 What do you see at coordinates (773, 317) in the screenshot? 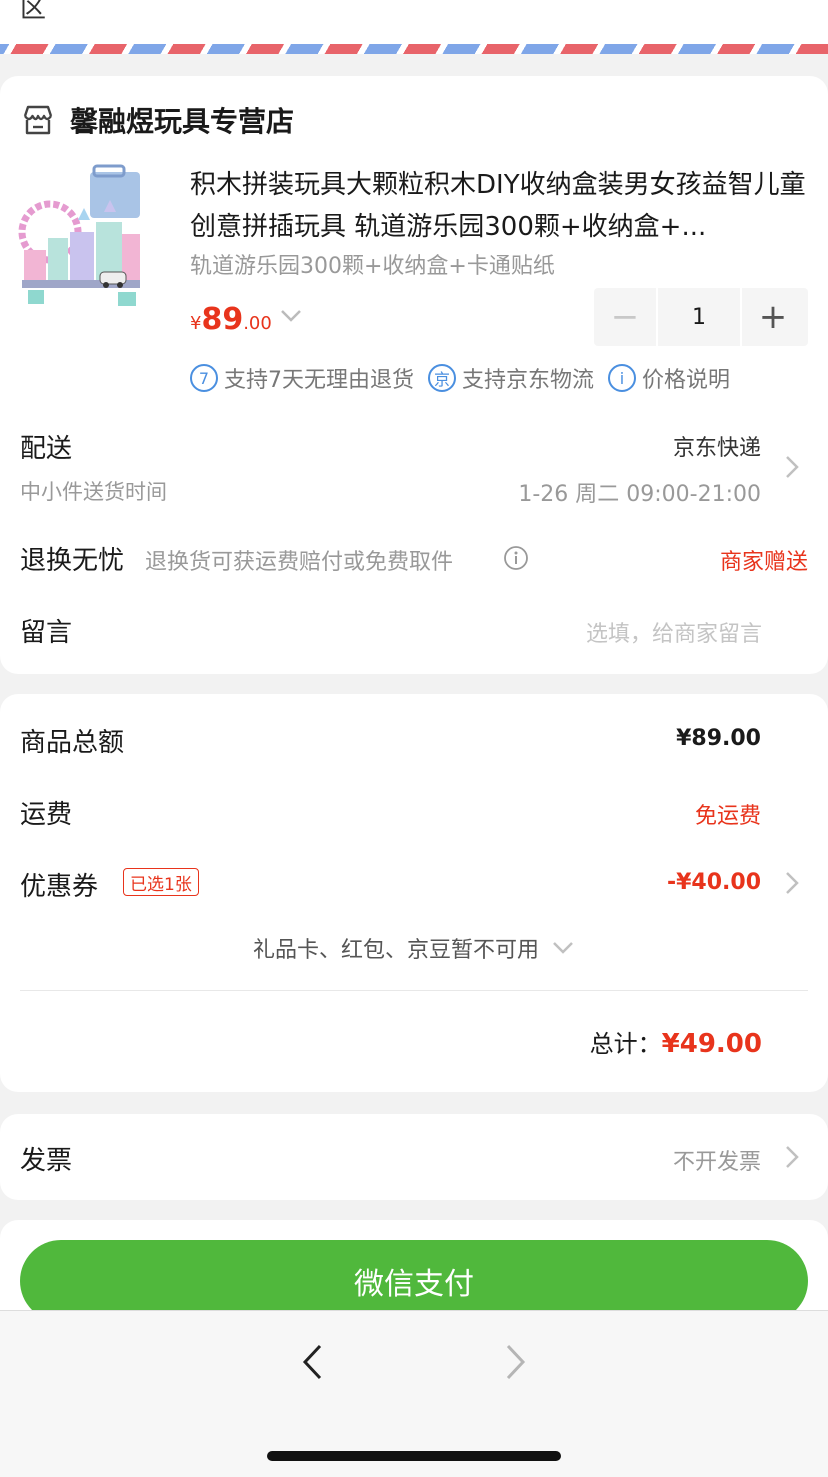
I see `increase-quantity-button: +` at bounding box center [773, 317].